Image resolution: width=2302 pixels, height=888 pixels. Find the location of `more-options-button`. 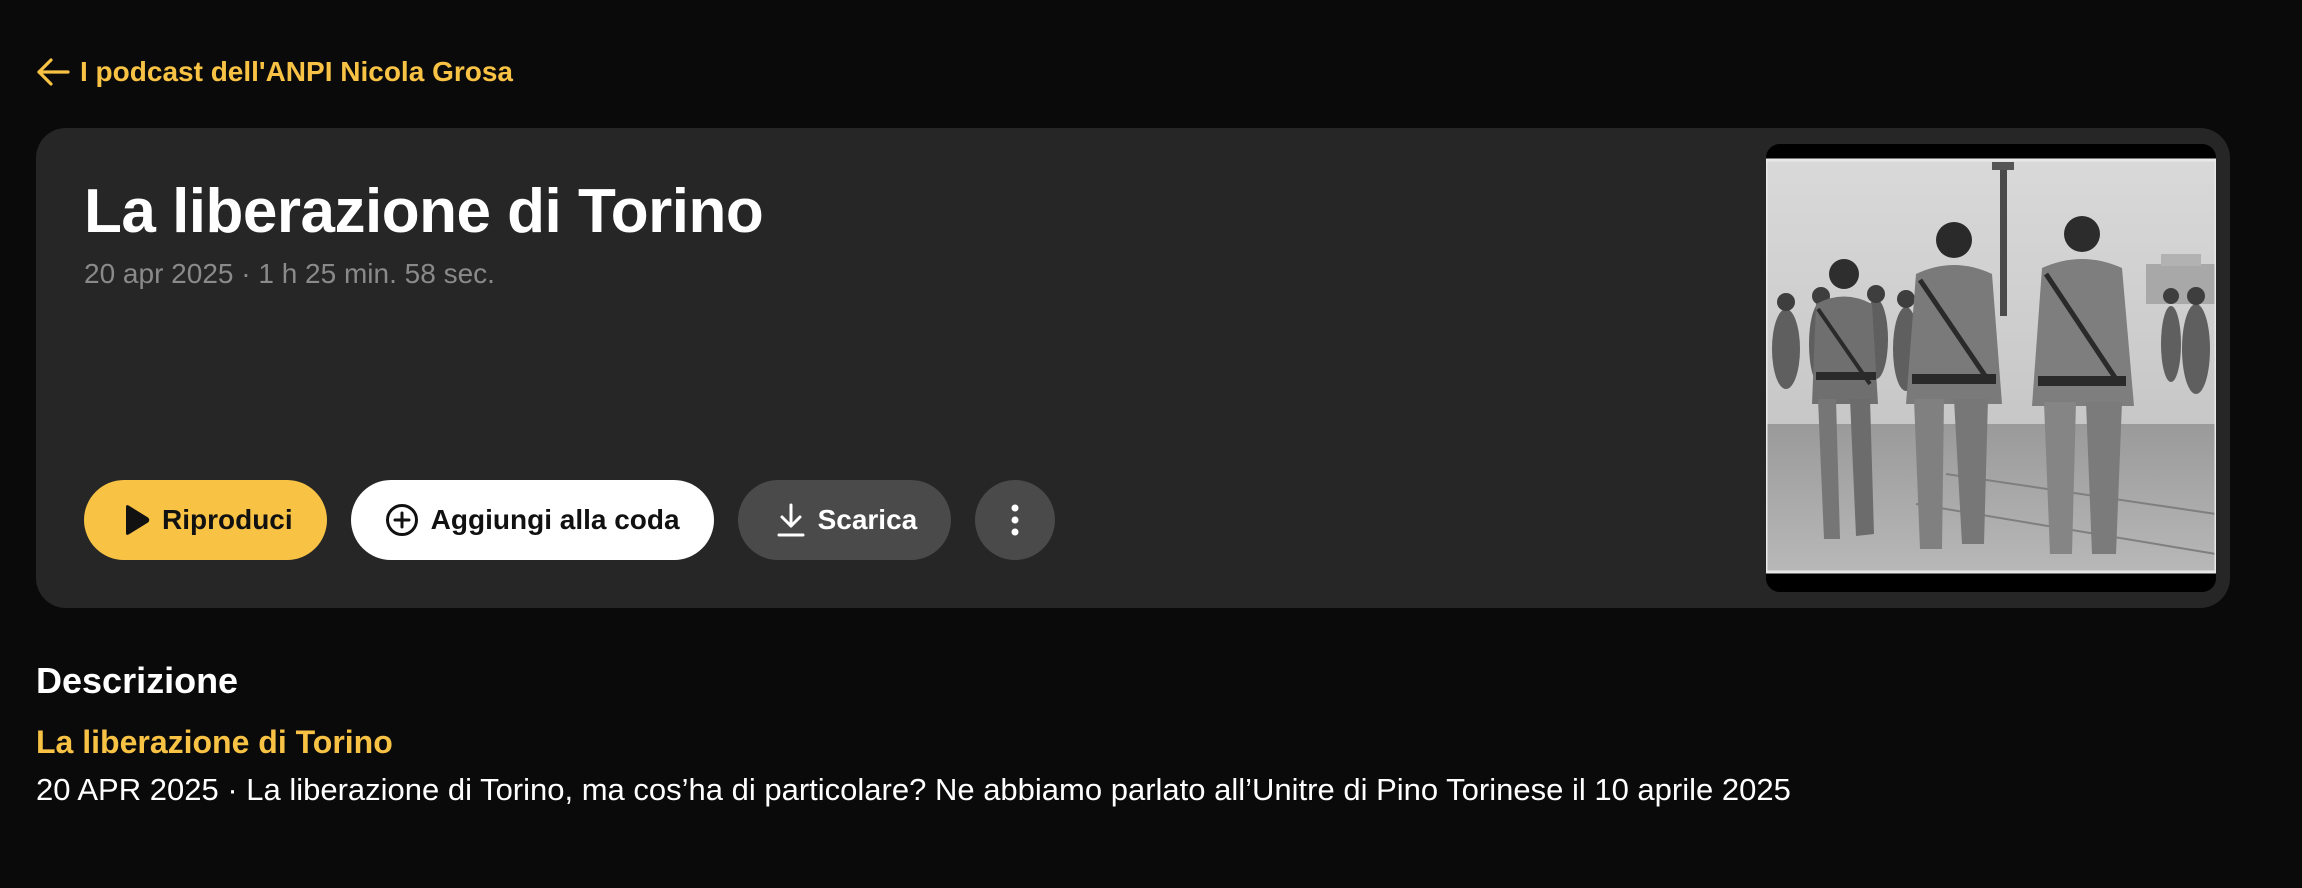

more-options-button is located at coordinates (1015, 520).